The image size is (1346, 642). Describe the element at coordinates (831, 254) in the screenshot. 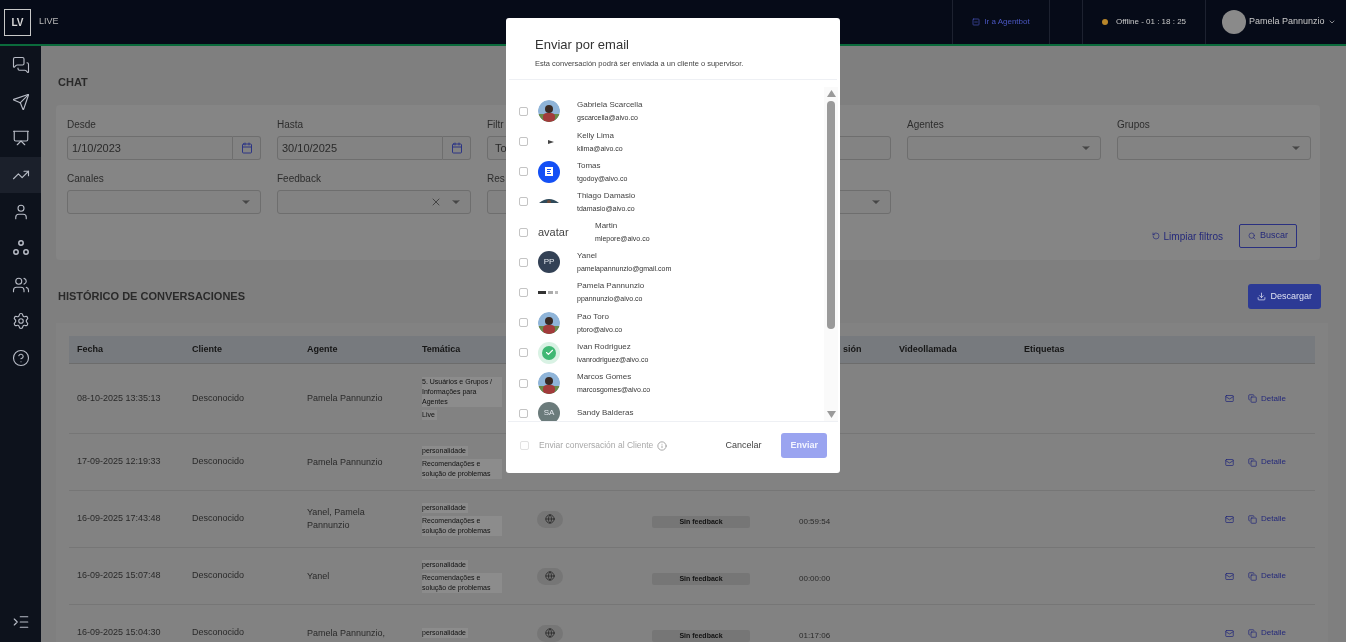

I see `scrollbar` at that location.